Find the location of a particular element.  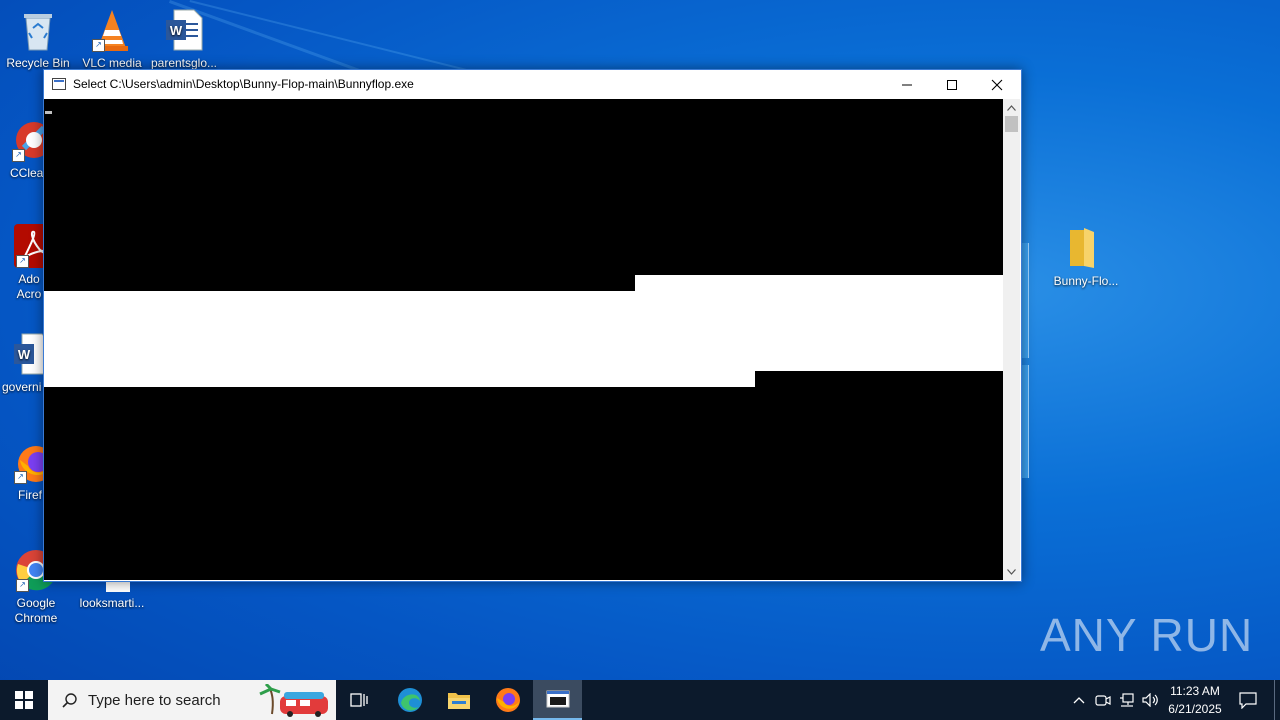

maximize-icon is located at coordinates (952, 84).